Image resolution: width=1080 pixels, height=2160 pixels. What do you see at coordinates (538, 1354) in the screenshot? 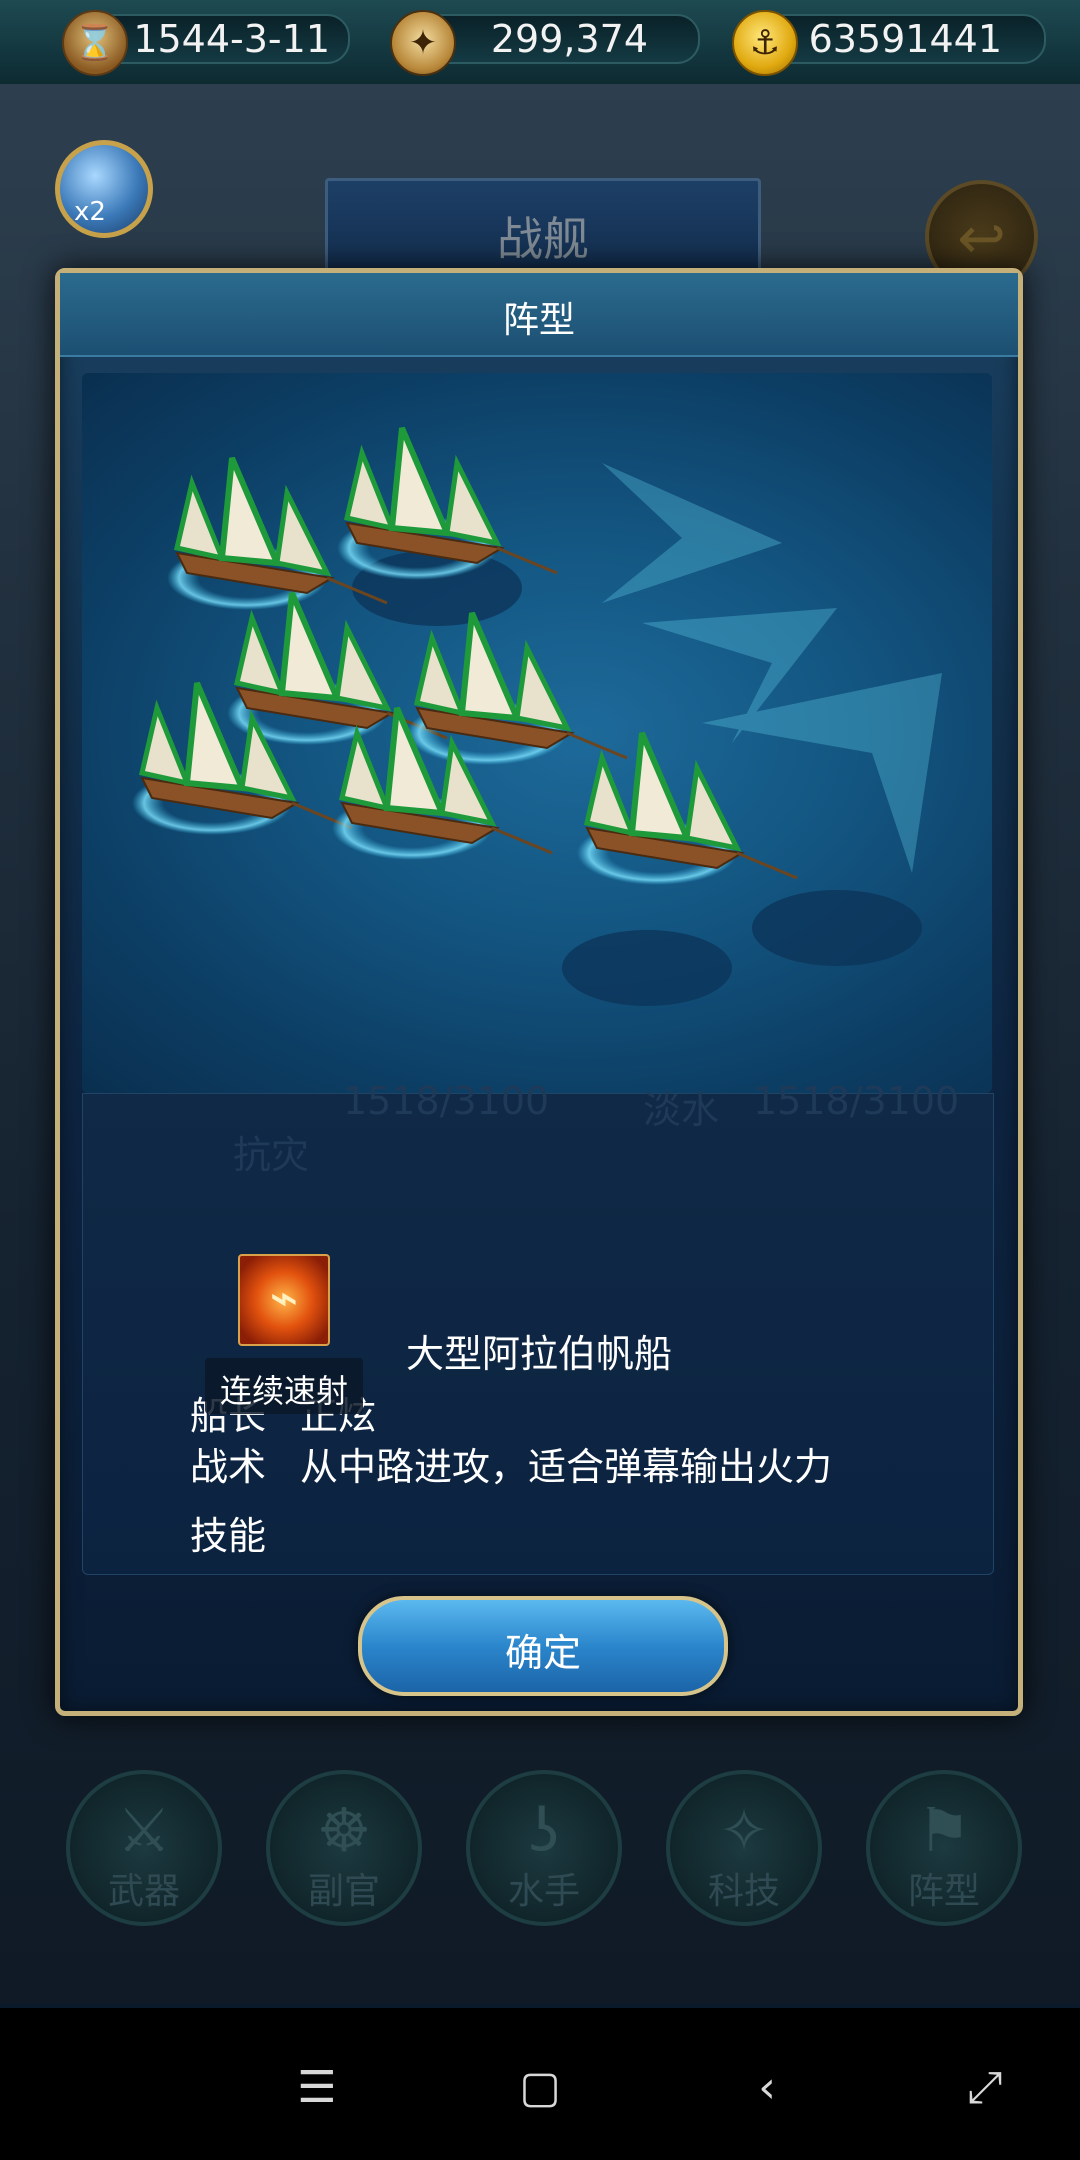
I see `ship-name: 大型阿拉伯帆船` at bounding box center [538, 1354].